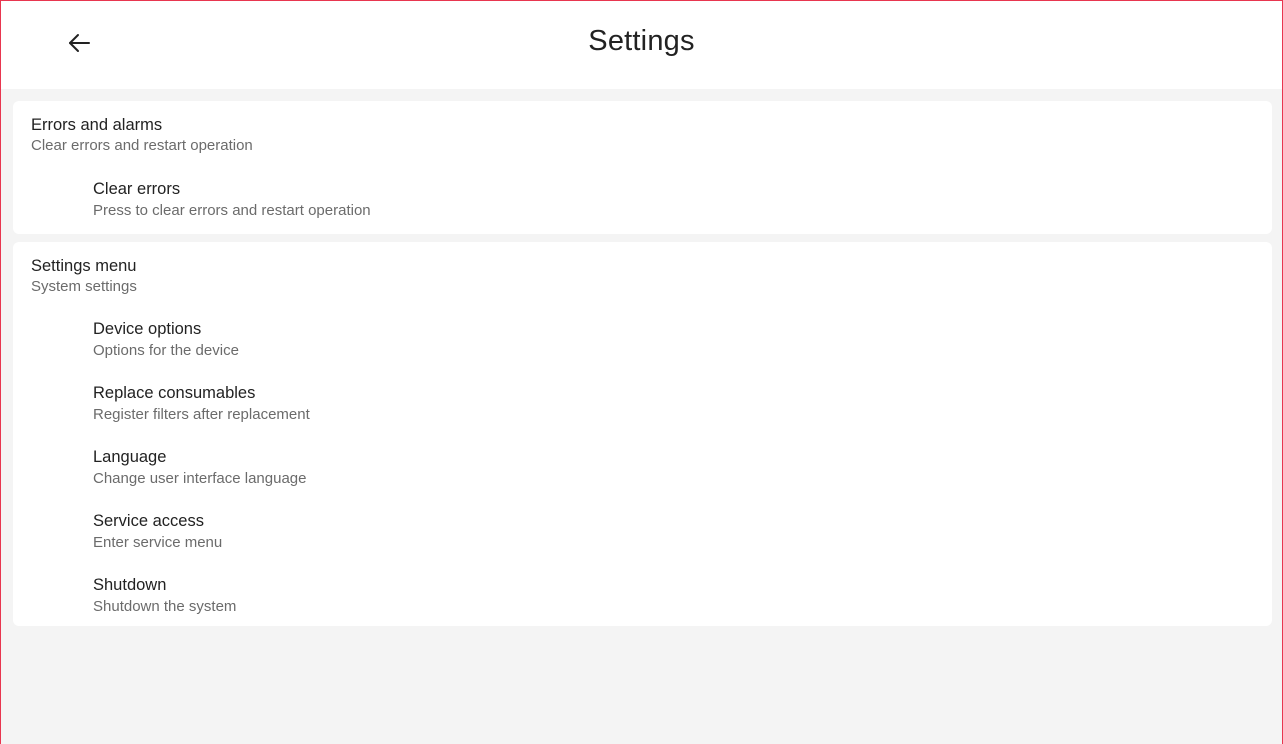 The width and height of the screenshot is (1283, 744). Describe the element at coordinates (174, 393) in the screenshot. I see `item-title: Replace consumables` at that location.